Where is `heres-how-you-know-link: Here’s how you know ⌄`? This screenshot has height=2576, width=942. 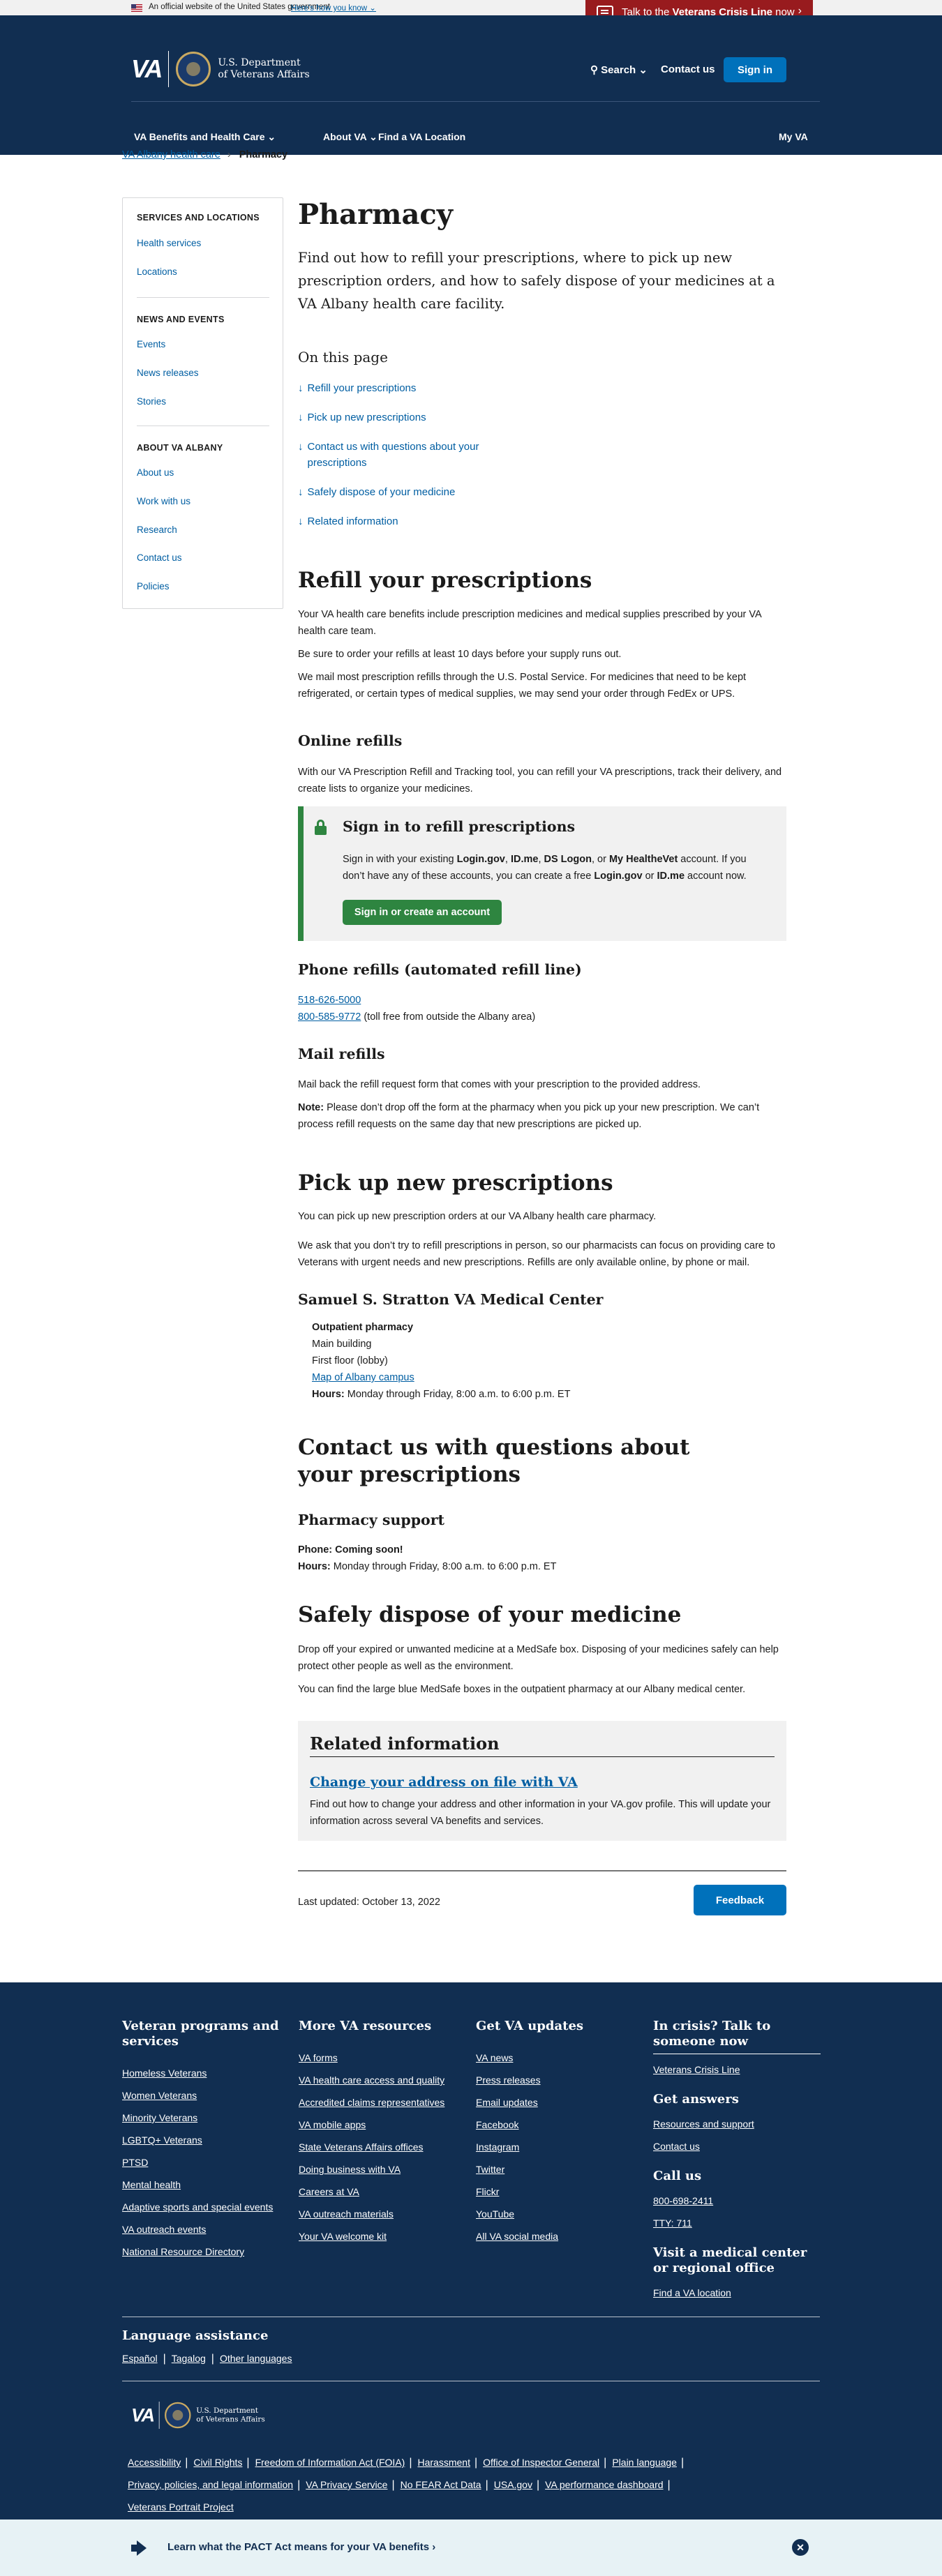 heres-how-you-know-link: Here’s how you know ⌄ is located at coordinates (333, 8).